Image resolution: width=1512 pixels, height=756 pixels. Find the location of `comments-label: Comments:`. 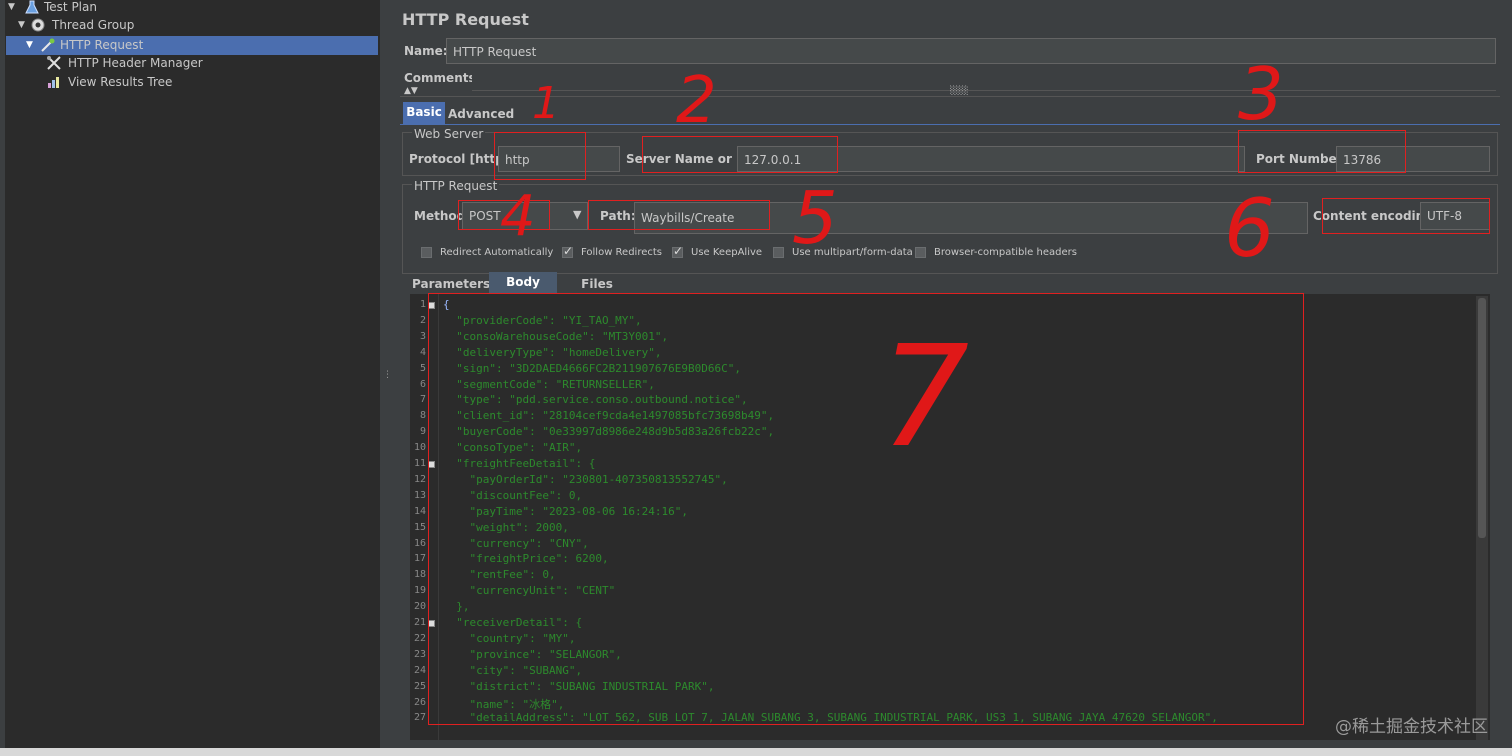

comments-label: Comments: is located at coordinates (442, 78).